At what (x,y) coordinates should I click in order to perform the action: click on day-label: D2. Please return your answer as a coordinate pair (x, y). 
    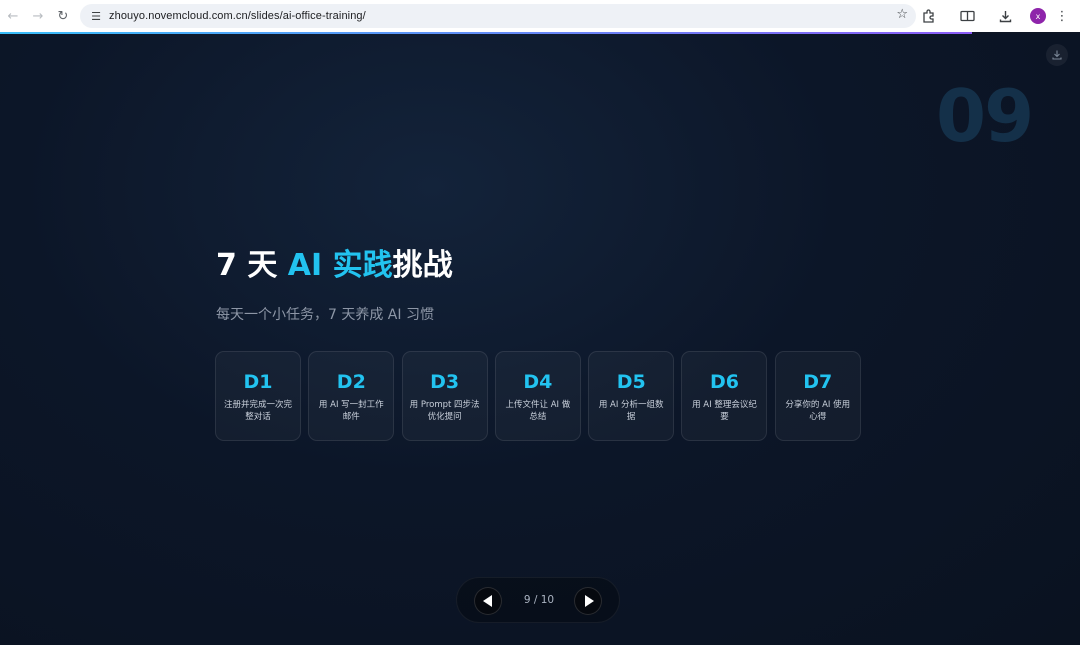
    Looking at the image, I should click on (351, 382).